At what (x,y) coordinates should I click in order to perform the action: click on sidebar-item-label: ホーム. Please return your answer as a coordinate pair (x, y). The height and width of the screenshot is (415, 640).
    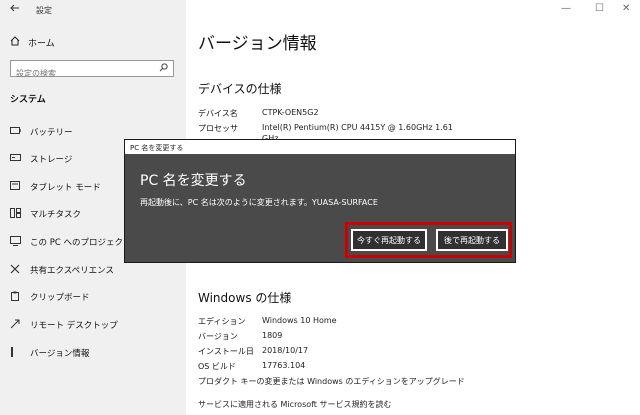
    Looking at the image, I should click on (41, 44).